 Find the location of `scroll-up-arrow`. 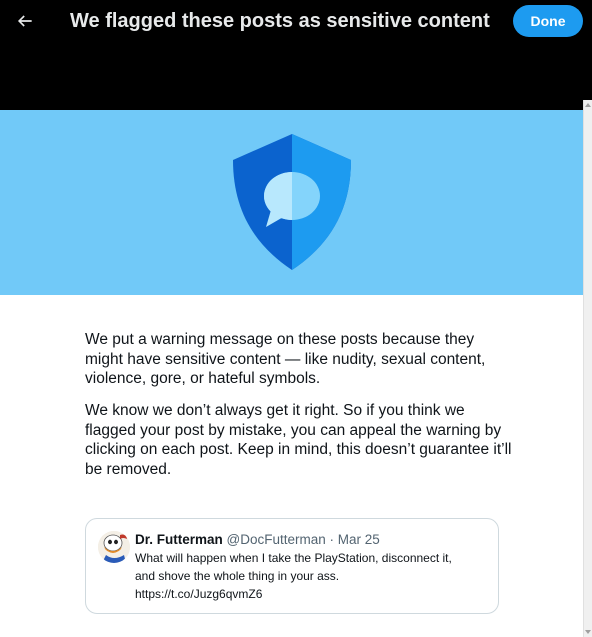

scroll-up-arrow is located at coordinates (588, 105).